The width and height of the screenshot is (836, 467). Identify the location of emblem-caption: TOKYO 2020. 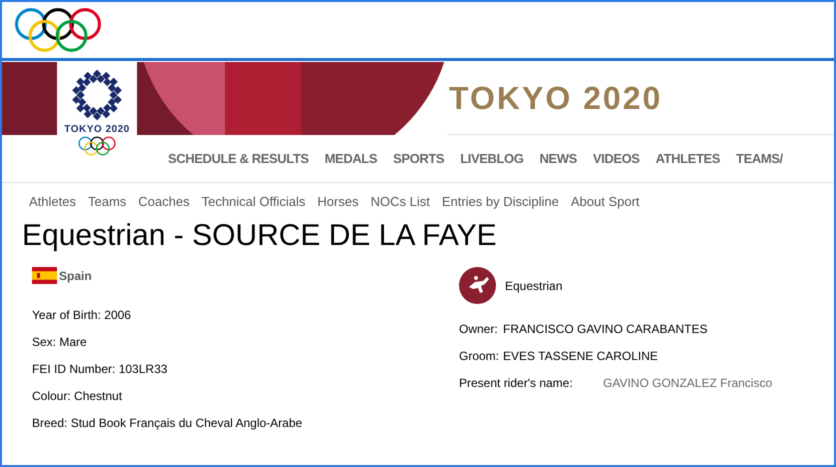
(97, 130).